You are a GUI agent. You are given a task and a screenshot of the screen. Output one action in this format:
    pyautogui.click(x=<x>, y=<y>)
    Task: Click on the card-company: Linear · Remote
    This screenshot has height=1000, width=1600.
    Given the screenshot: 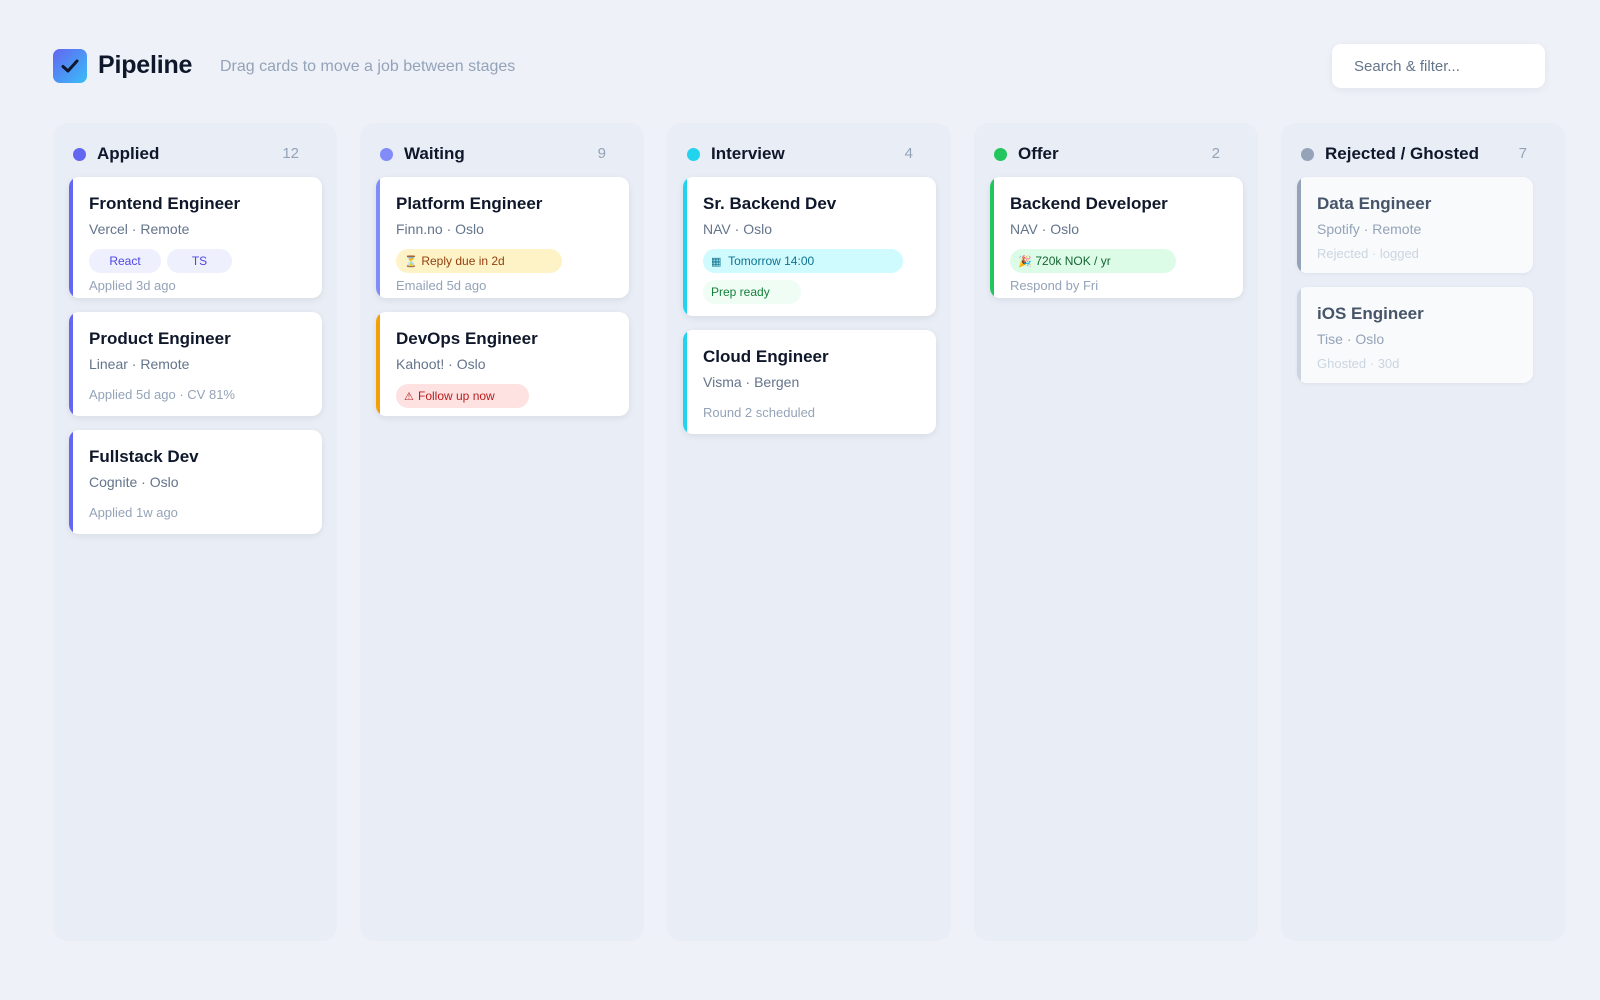 What is the action you would take?
    pyautogui.click(x=139, y=364)
    